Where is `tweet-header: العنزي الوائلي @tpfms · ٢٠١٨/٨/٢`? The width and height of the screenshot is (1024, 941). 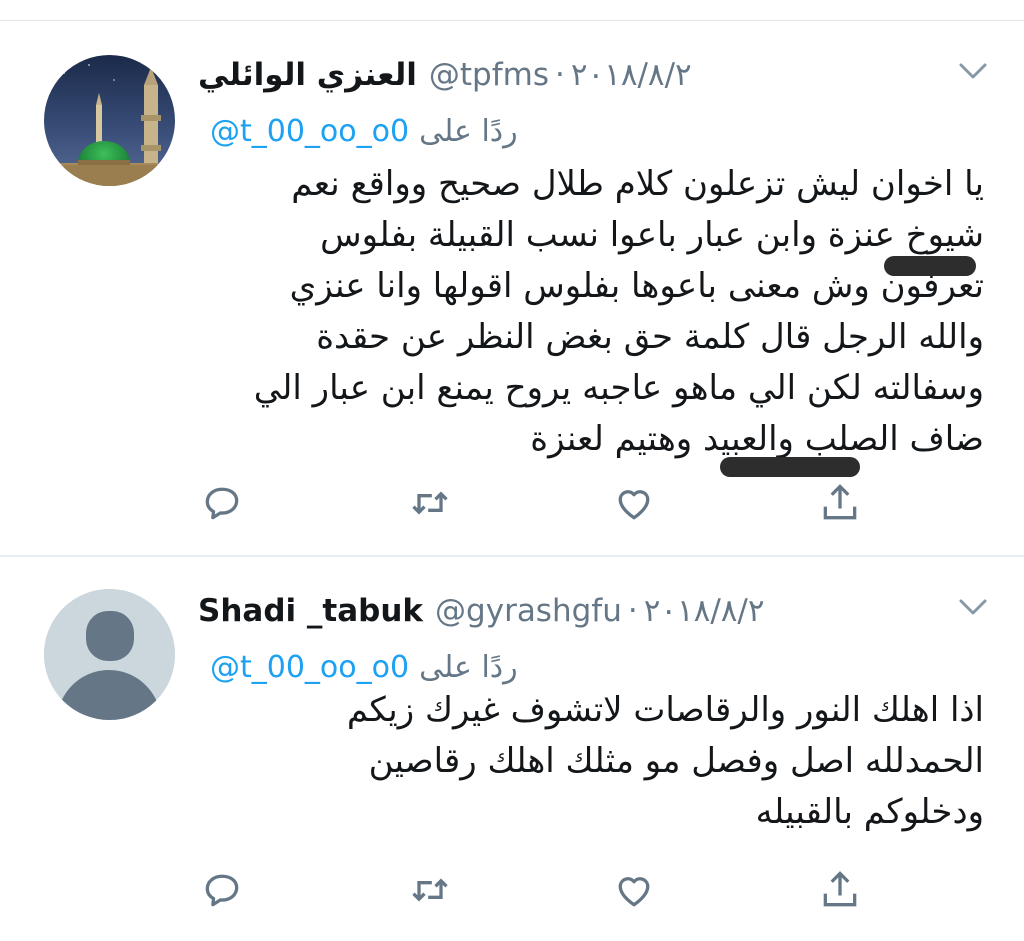 tweet-header: العنزي الوائلي @tpfms · ٢٠١٨/٨/٢ is located at coordinates (578, 75).